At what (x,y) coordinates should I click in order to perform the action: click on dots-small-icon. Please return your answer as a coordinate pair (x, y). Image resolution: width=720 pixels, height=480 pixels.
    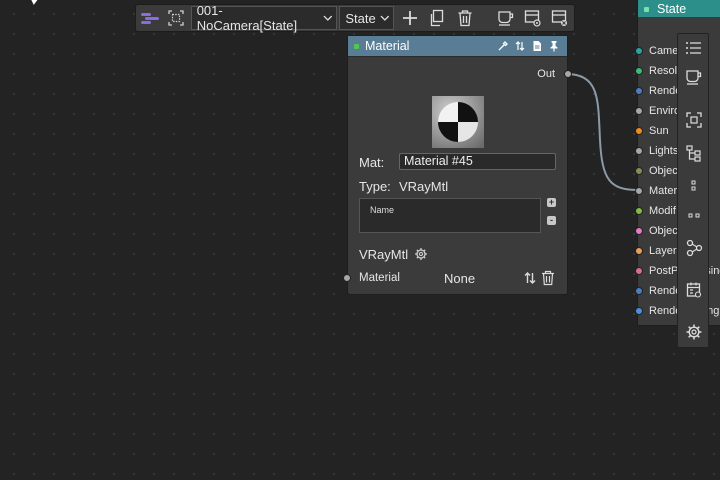
    Looking at the image, I should click on (694, 215).